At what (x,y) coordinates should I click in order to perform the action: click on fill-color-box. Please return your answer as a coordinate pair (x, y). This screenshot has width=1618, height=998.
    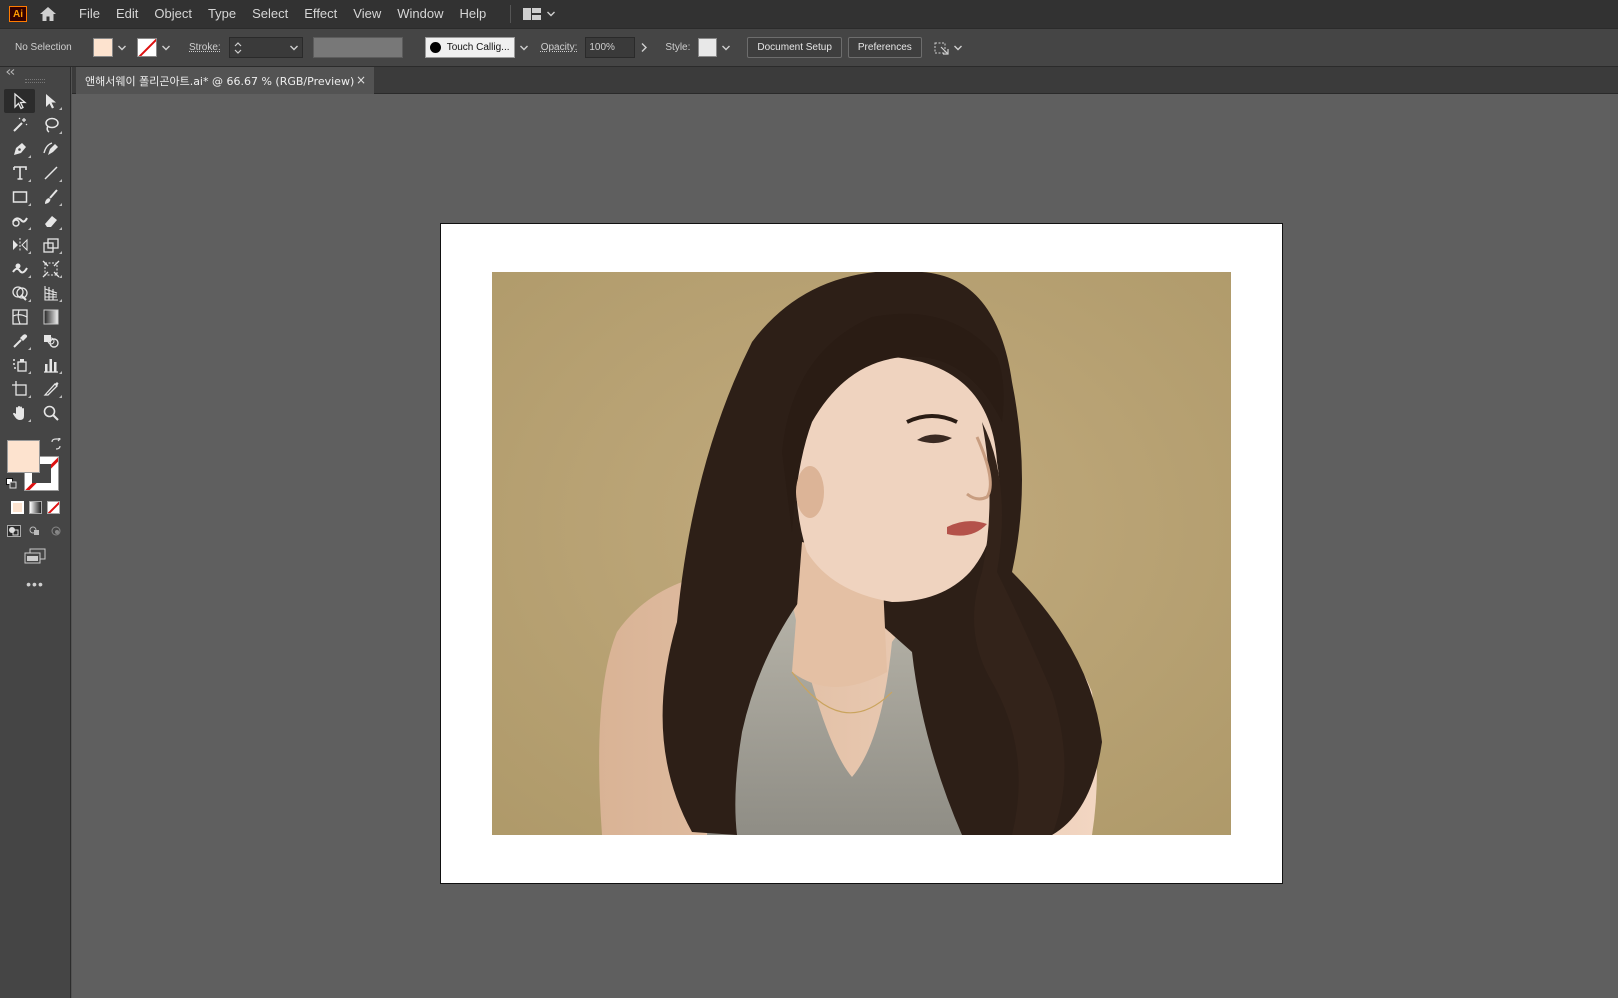
    Looking at the image, I should click on (23, 456).